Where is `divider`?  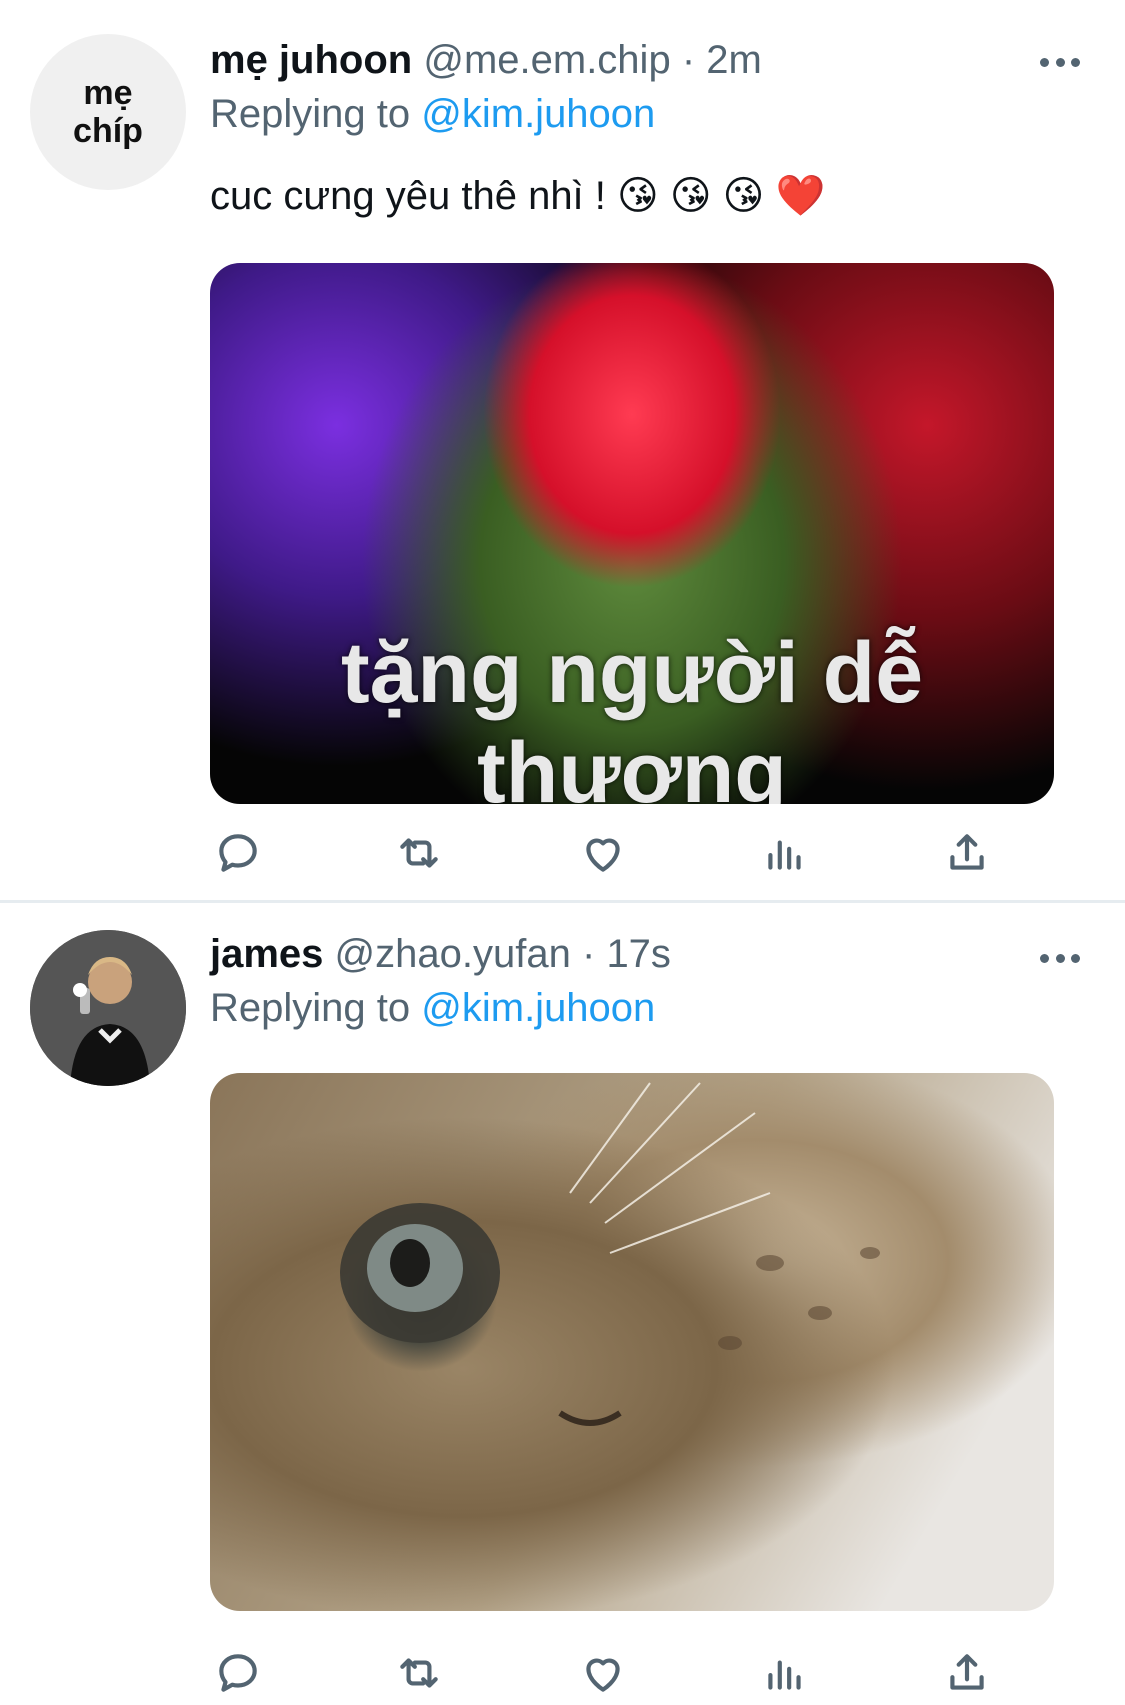
divider is located at coordinates (562, 901).